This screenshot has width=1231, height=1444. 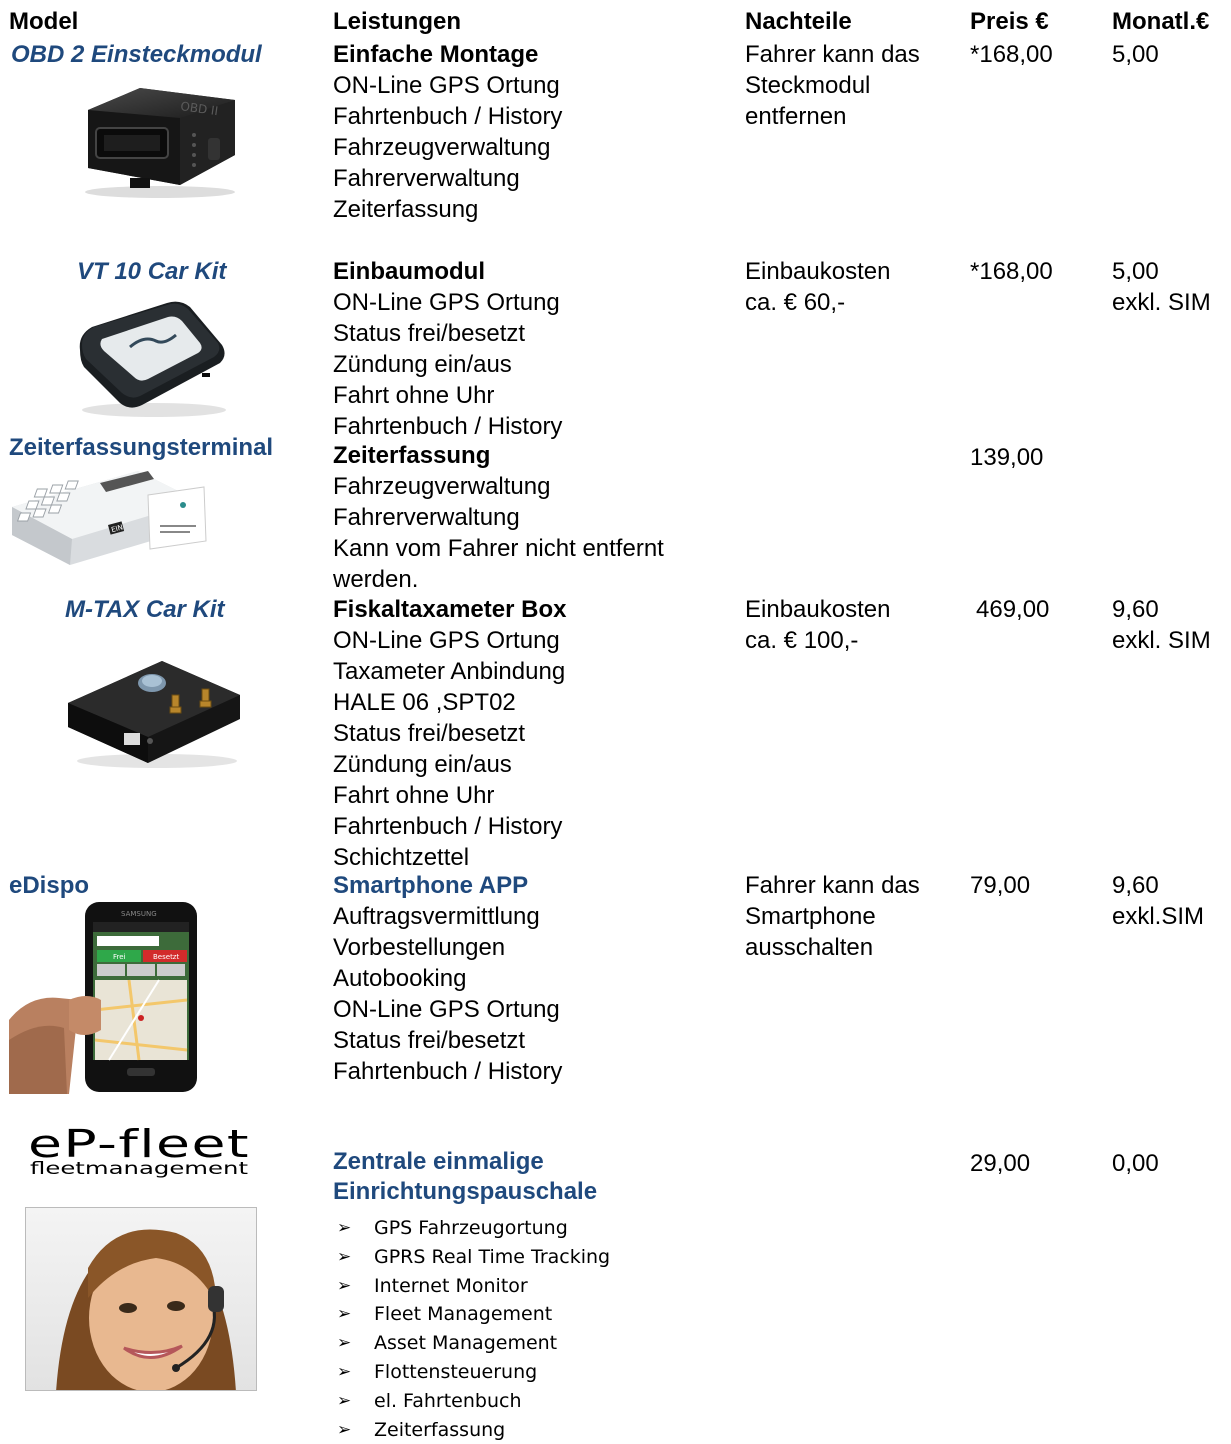 What do you see at coordinates (419, 947) in the screenshot?
I see `feature-item: Vorbestellungen` at bounding box center [419, 947].